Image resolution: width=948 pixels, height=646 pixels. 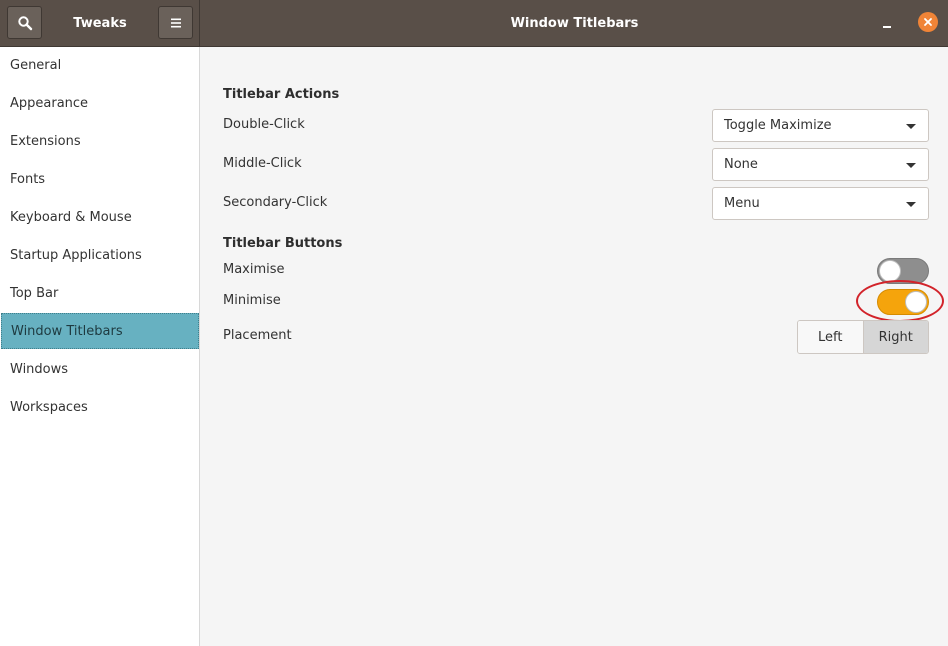 I want to click on secondary-click-dropdown: Menu, so click(x=820, y=203).